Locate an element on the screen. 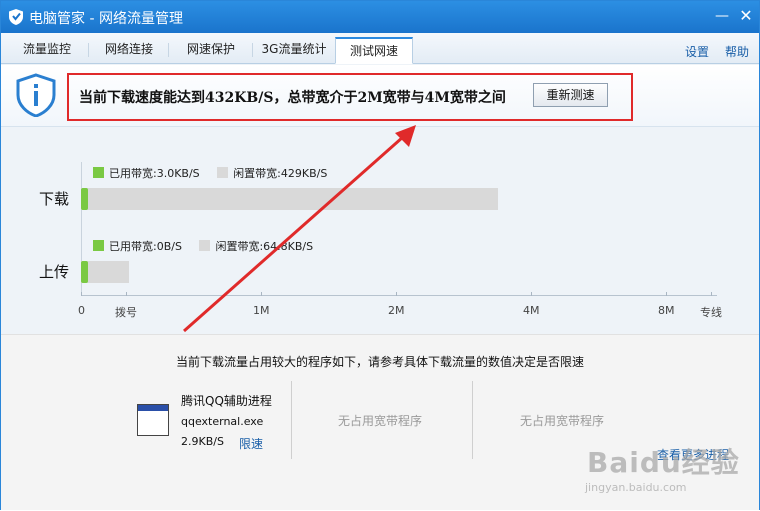 This screenshot has height=511, width=760. tab-bar: 流量监控 网络连接 网速保护 3G流量统计 测试网速 设置 帮助 is located at coordinates (380, 48).